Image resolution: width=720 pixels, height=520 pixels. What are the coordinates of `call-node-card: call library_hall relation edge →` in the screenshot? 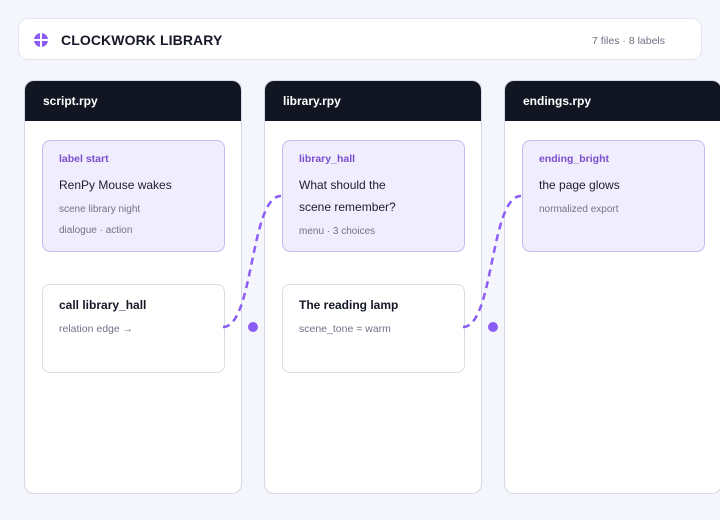 It's located at (133, 328).